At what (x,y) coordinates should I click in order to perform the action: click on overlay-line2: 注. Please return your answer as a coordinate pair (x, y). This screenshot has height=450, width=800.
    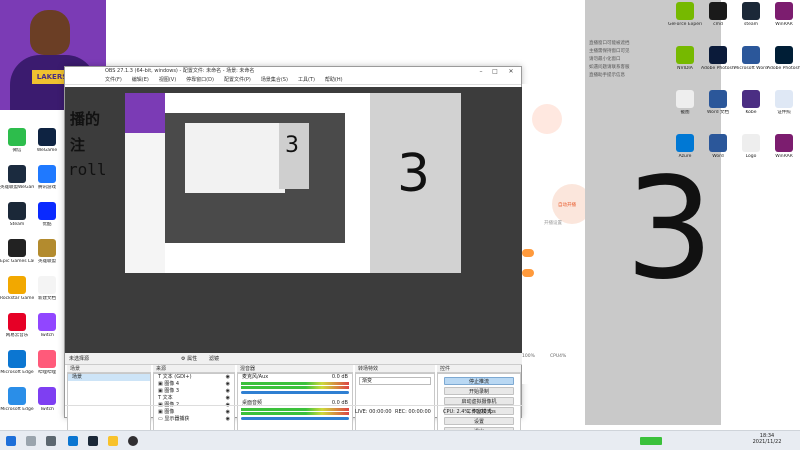
    Looking at the image, I should click on (78, 145).